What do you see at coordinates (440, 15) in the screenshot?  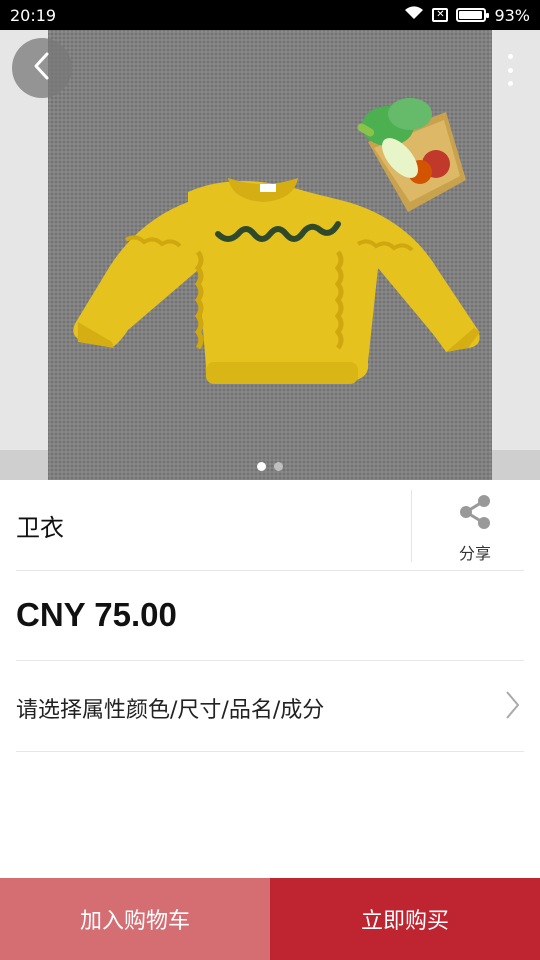 I see `notification-x-icon: ✕` at bounding box center [440, 15].